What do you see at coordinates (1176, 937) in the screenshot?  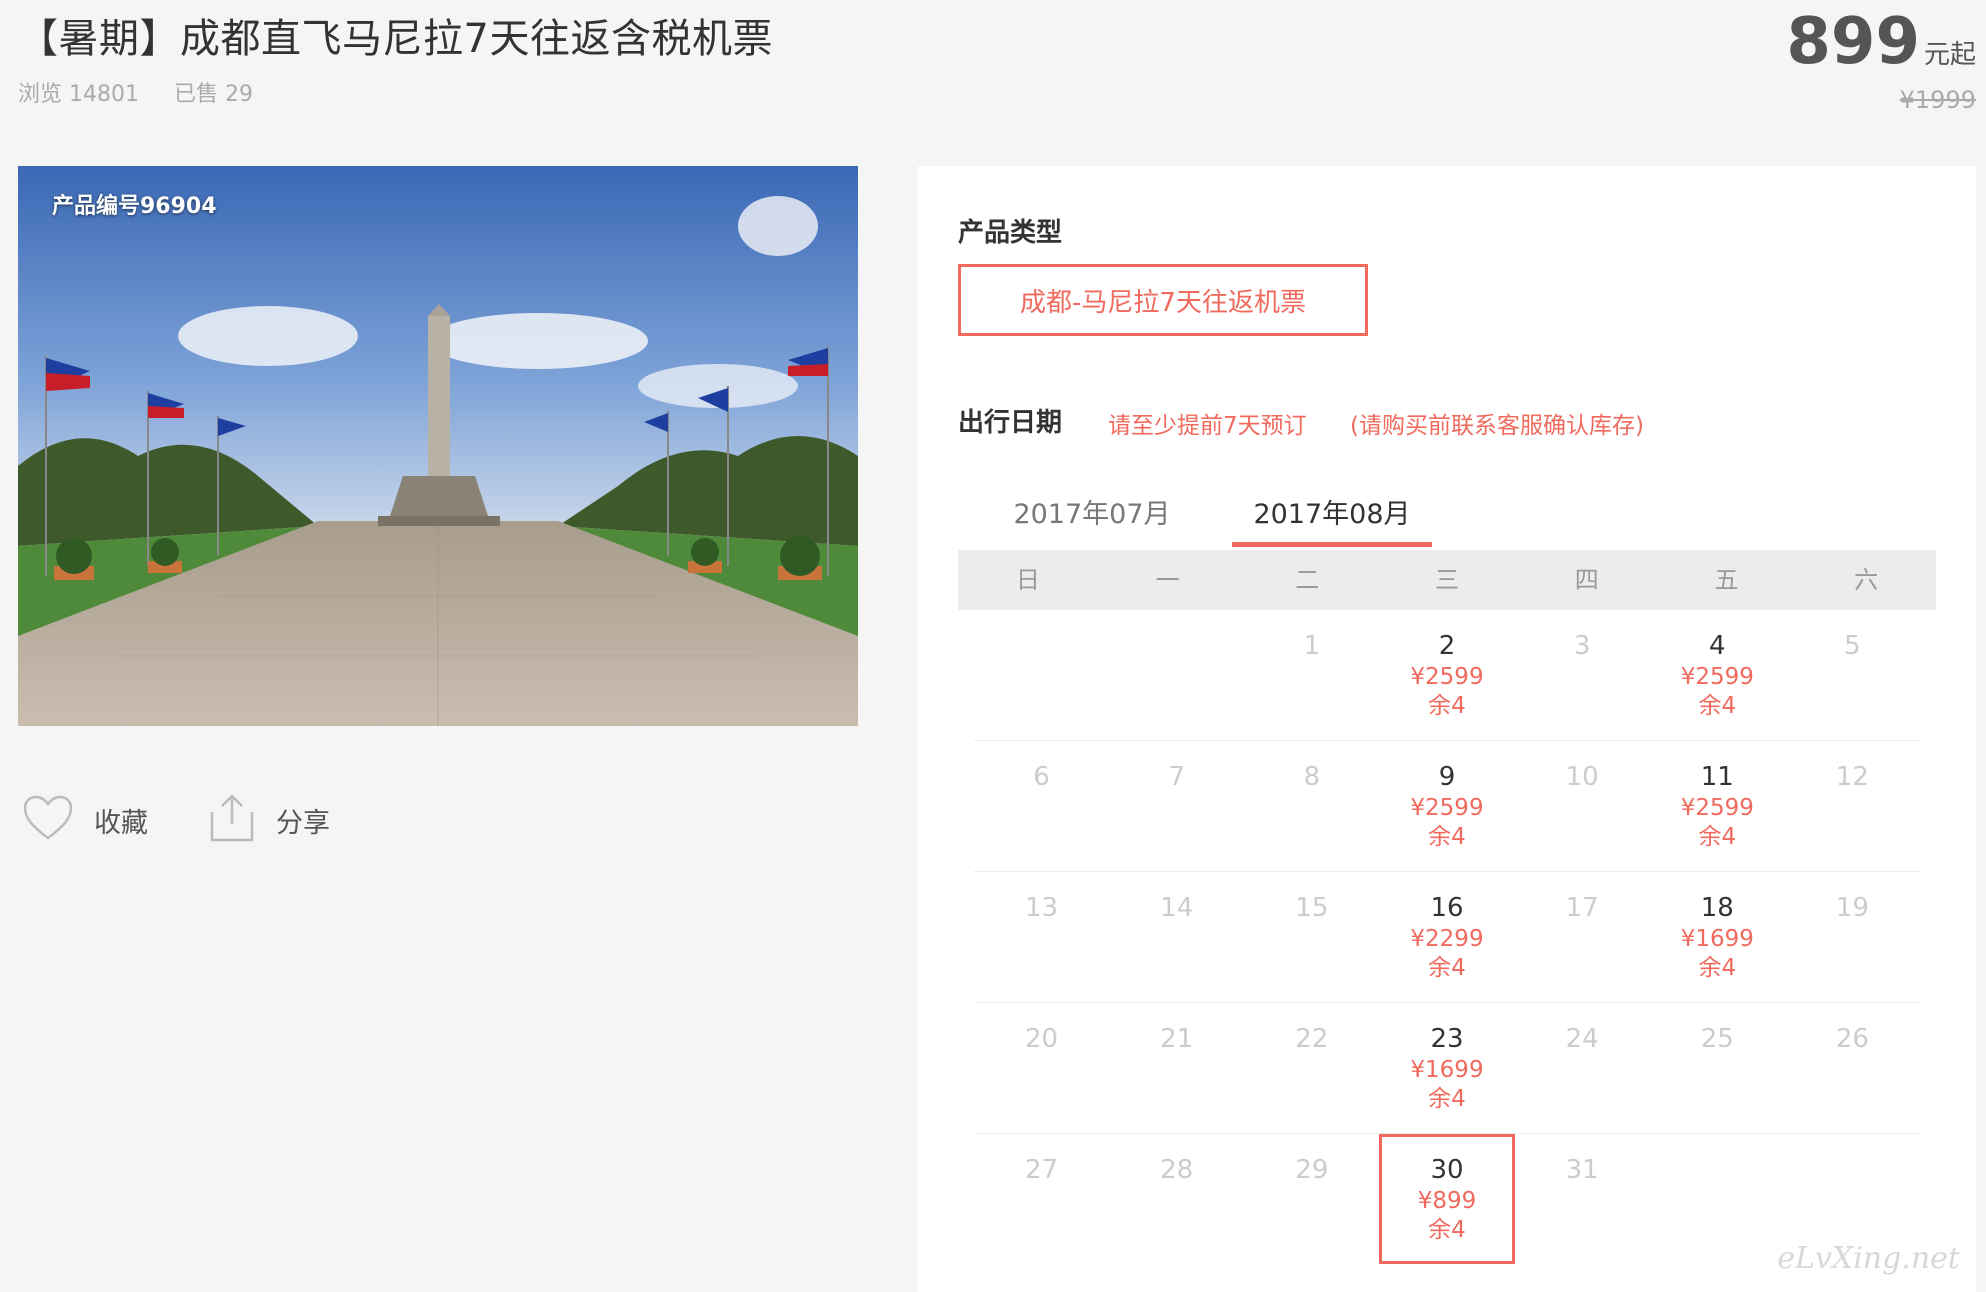 I see `calendar-day-14: 14` at bounding box center [1176, 937].